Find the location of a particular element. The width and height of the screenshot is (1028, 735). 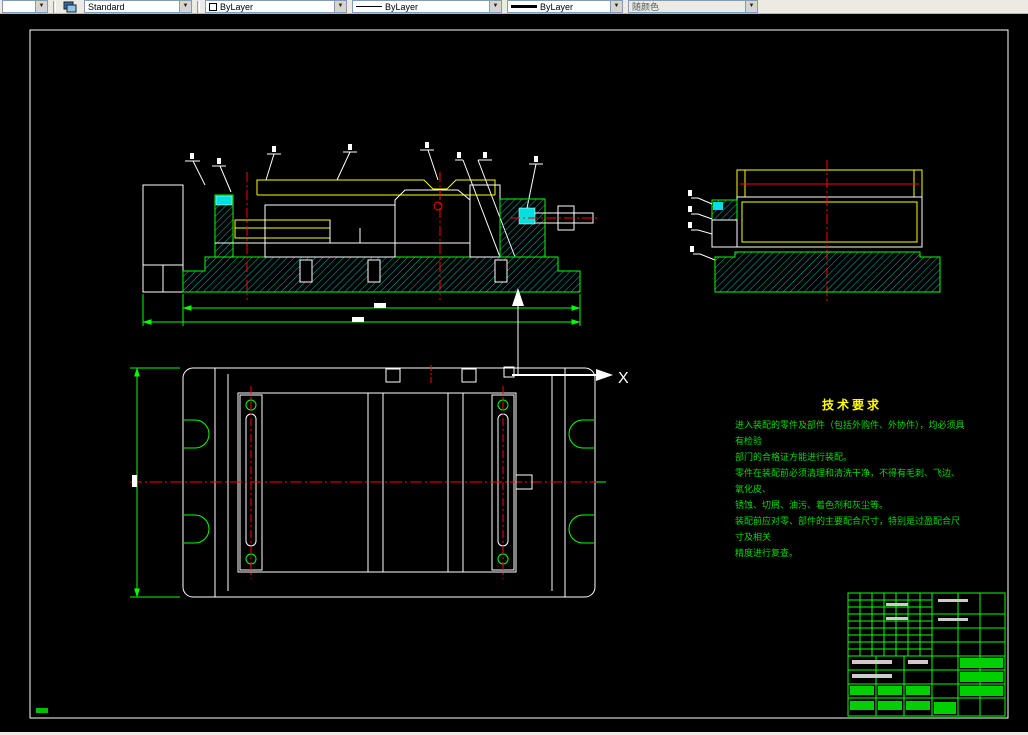

color-combo: ByLayer ▼ is located at coordinates (276, 6).